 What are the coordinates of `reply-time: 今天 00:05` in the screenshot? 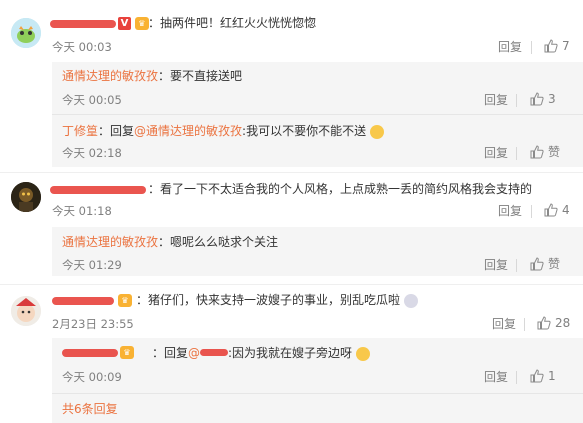 It's located at (92, 100).